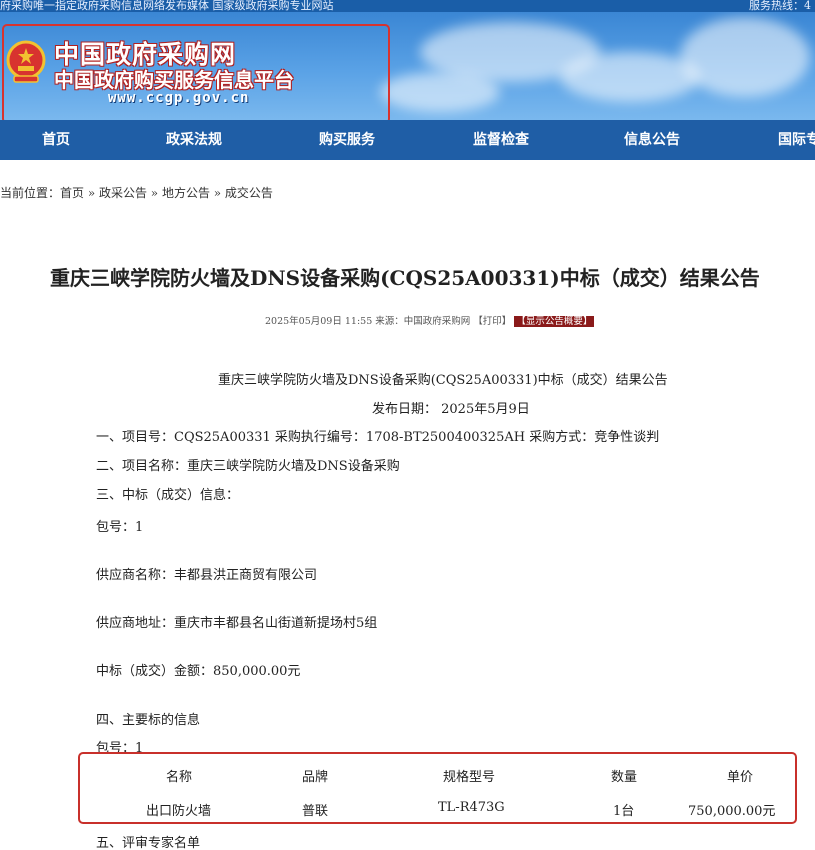 The height and width of the screenshot is (850, 815). I want to click on award-amount: 中标（成交）金额：850,000.00元, so click(198, 671).